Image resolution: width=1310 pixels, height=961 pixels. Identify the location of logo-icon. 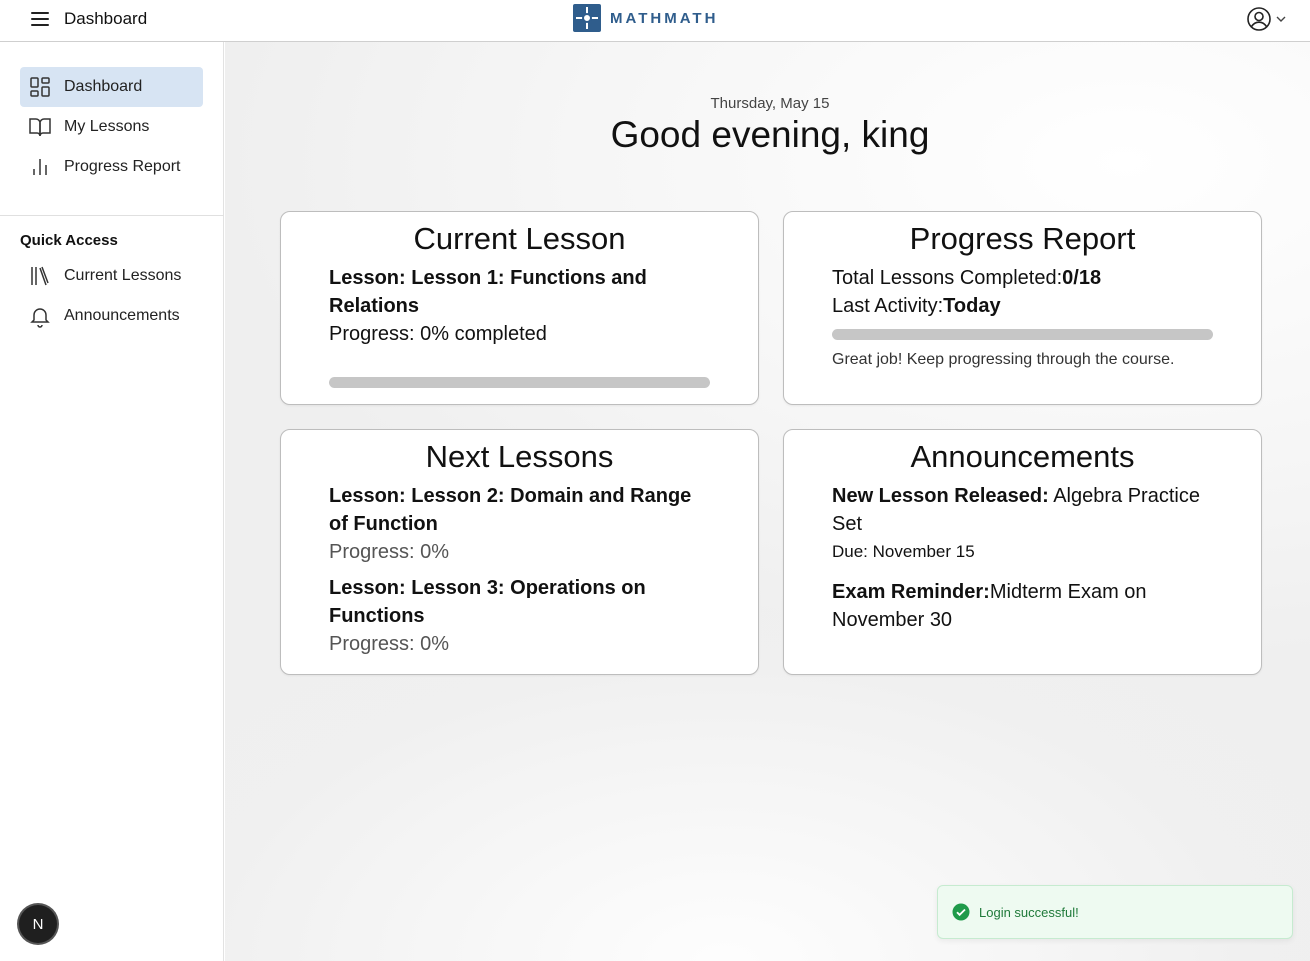
(587, 18).